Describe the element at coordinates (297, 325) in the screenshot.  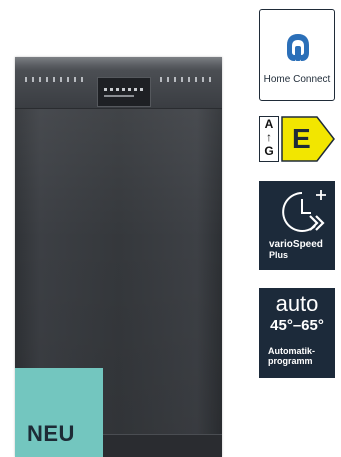
I see `auto-program-range: 45°–65°` at that location.